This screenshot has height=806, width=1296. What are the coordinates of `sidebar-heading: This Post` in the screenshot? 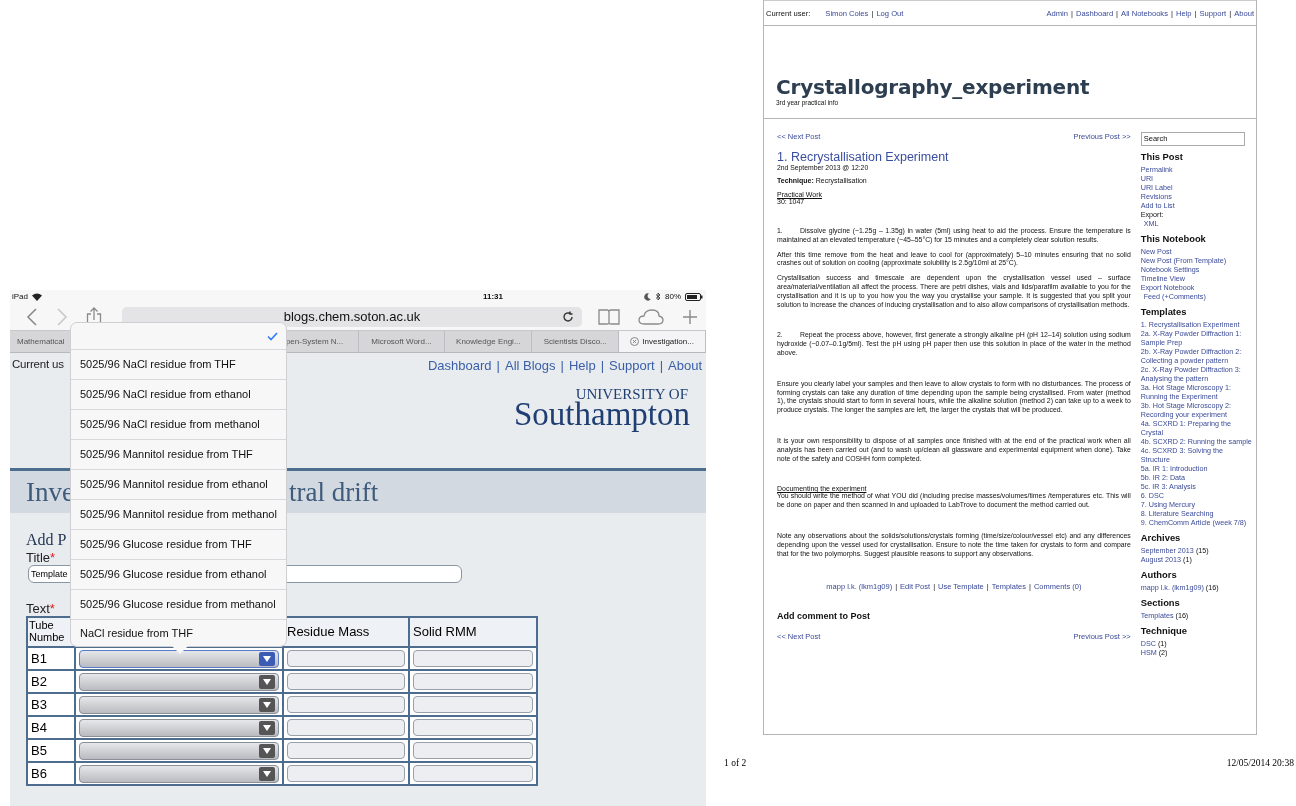 It's located at (1162, 156).